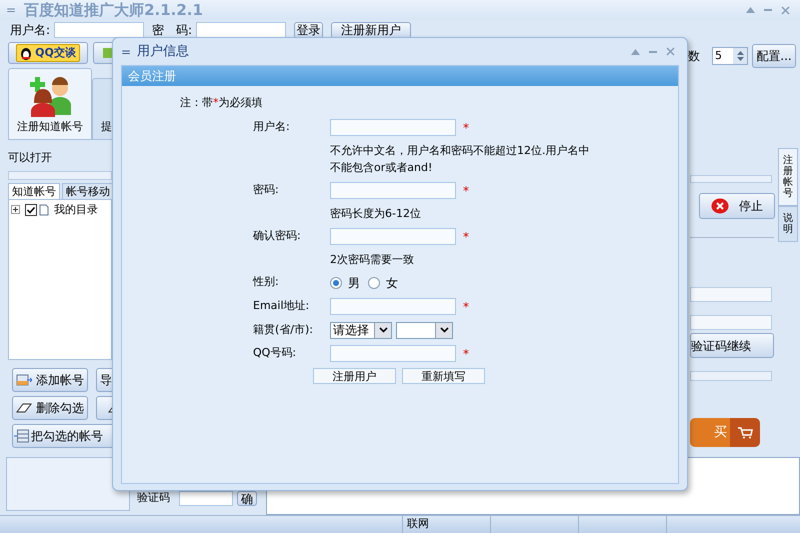  I want to click on up-arrow-icon, so click(740, 53).